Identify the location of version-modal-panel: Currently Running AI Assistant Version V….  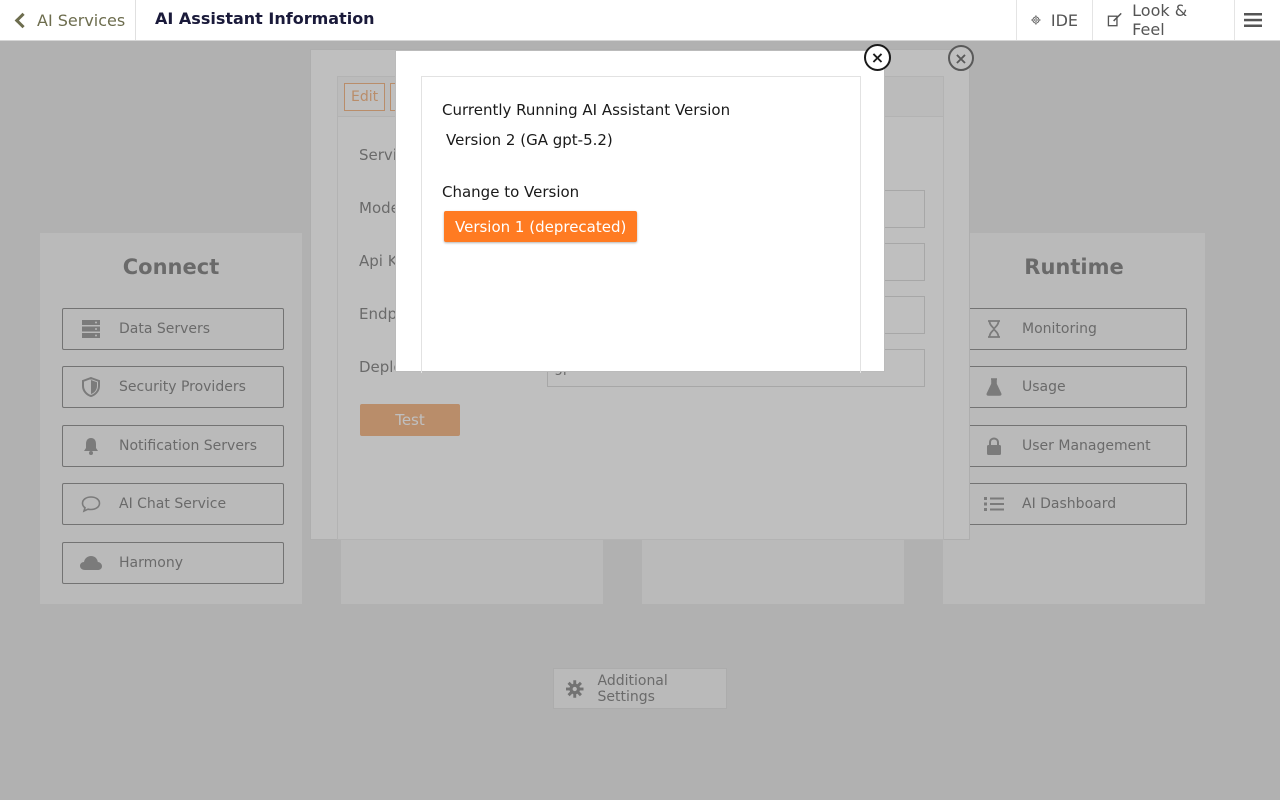
(641, 224).